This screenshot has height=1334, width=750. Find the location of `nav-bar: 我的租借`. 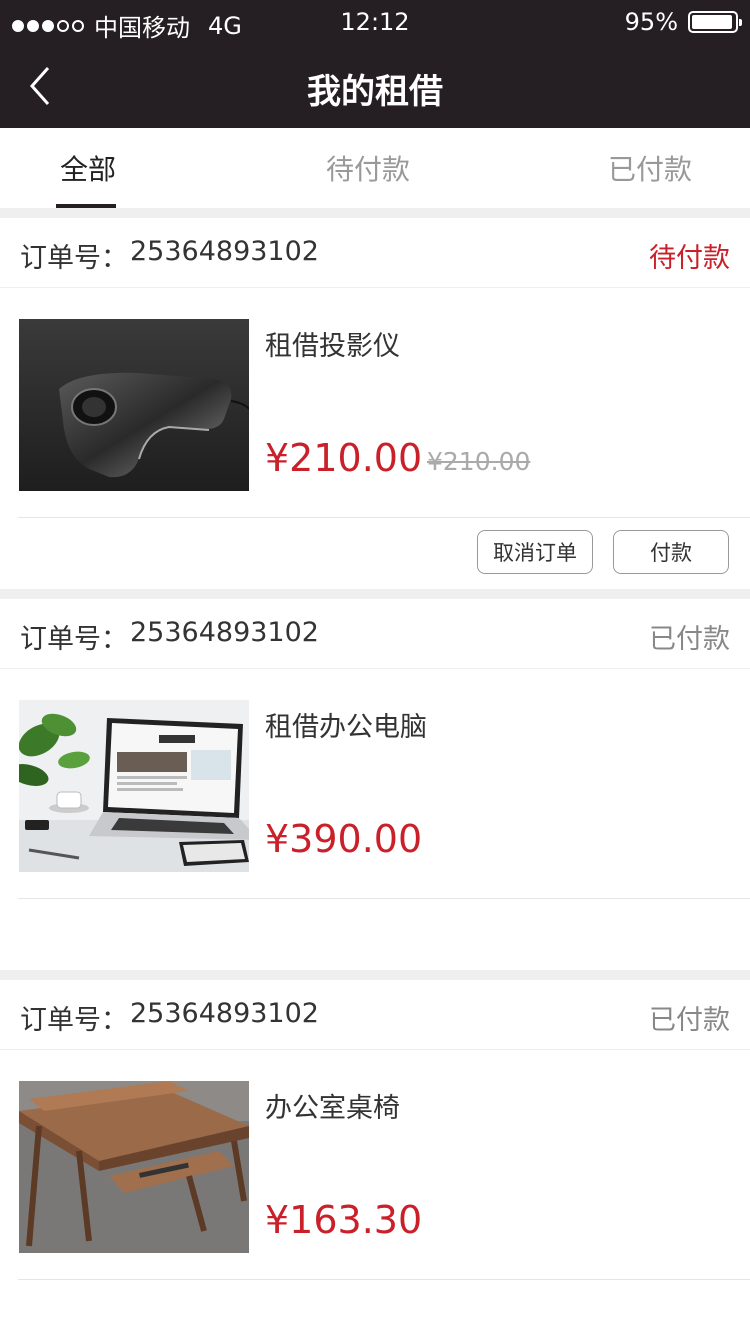

nav-bar: 我的租借 is located at coordinates (375, 86).